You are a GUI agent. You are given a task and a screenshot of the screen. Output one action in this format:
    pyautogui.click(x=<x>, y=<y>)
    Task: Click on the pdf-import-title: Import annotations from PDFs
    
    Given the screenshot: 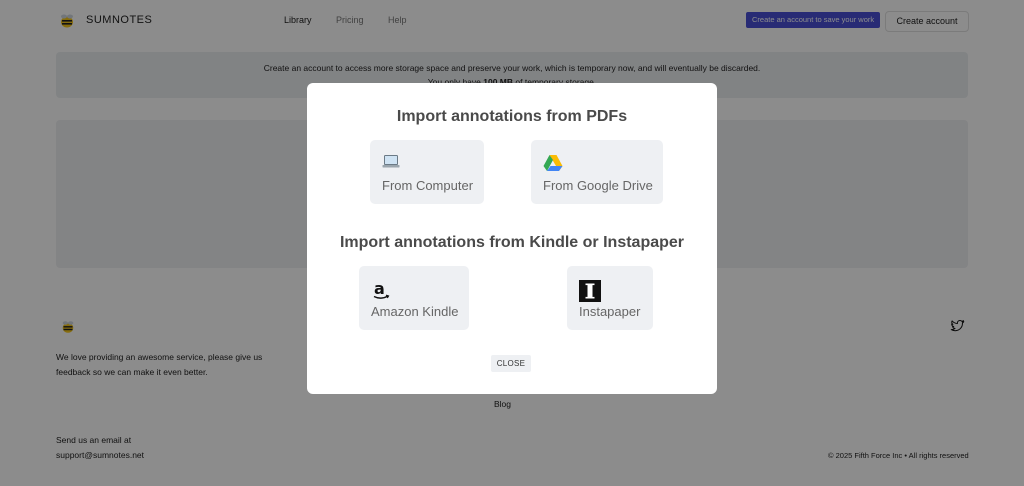 What is the action you would take?
    pyautogui.click(x=512, y=116)
    